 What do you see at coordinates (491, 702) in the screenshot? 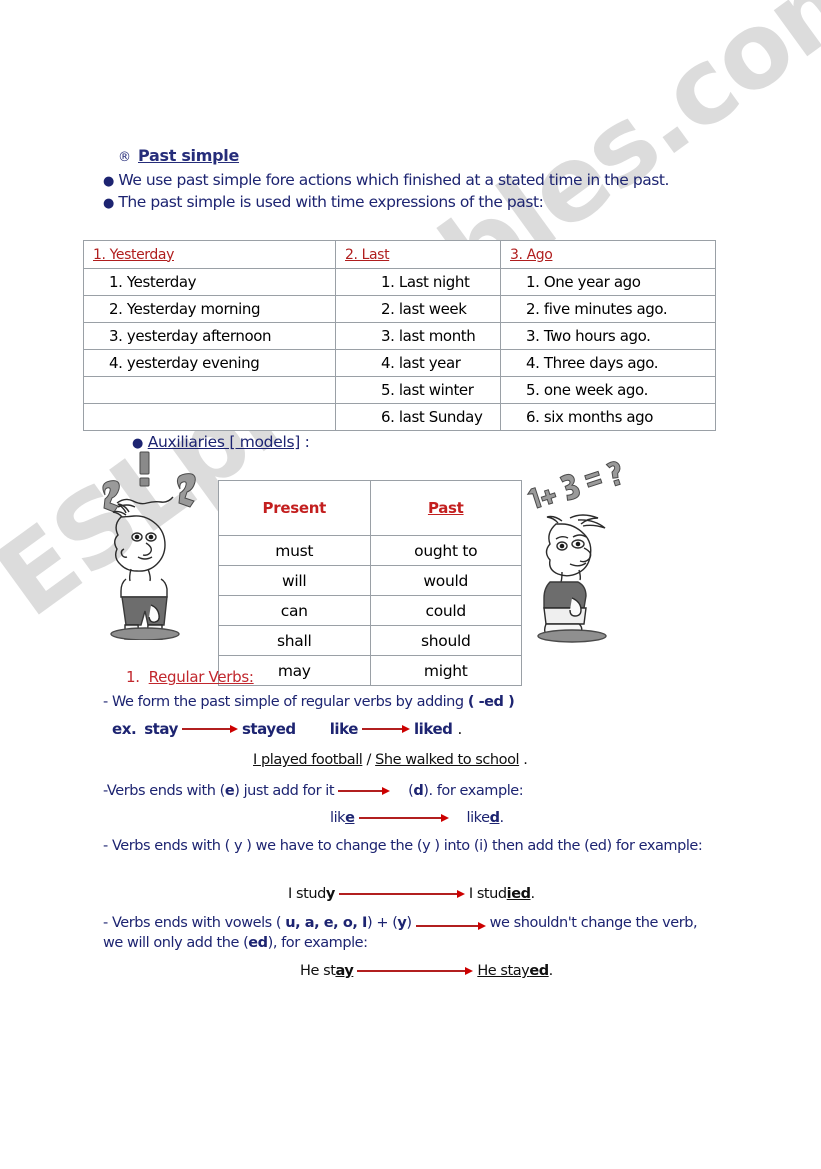
I see `rule-add-ed-suffix: ( -ed )` at bounding box center [491, 702].